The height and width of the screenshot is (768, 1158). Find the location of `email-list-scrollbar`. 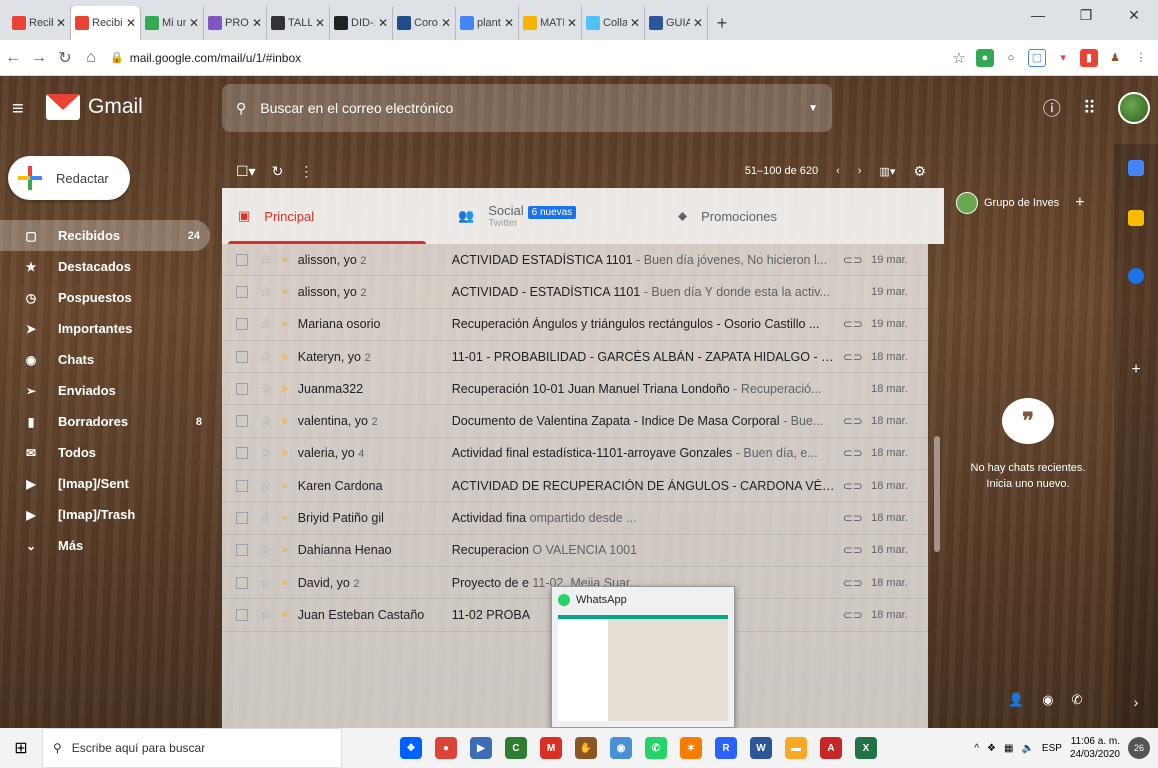

email-list-scrollbar is located at coordinates (937, 494).